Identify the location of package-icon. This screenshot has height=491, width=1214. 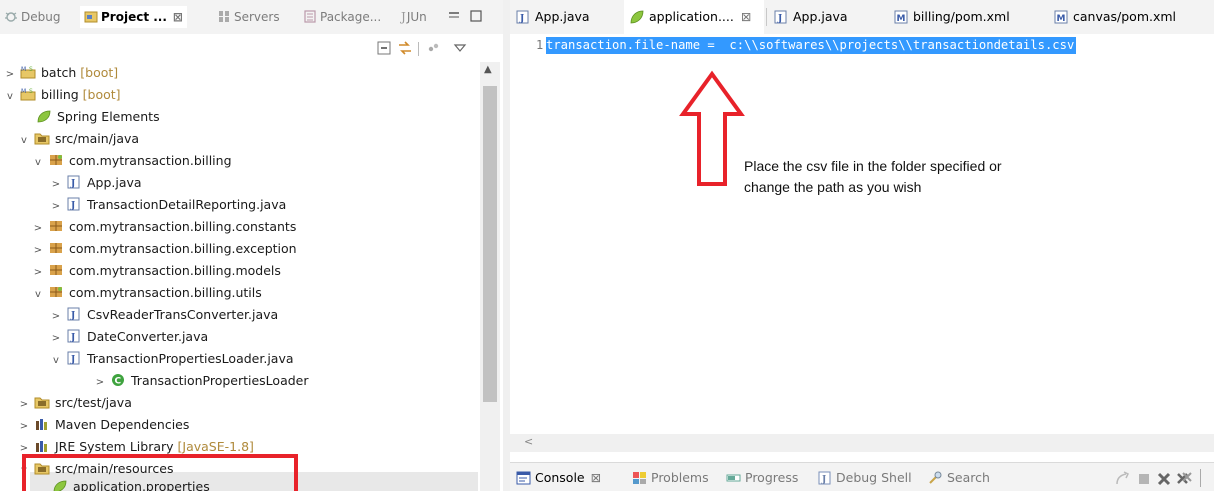
(56, 292).